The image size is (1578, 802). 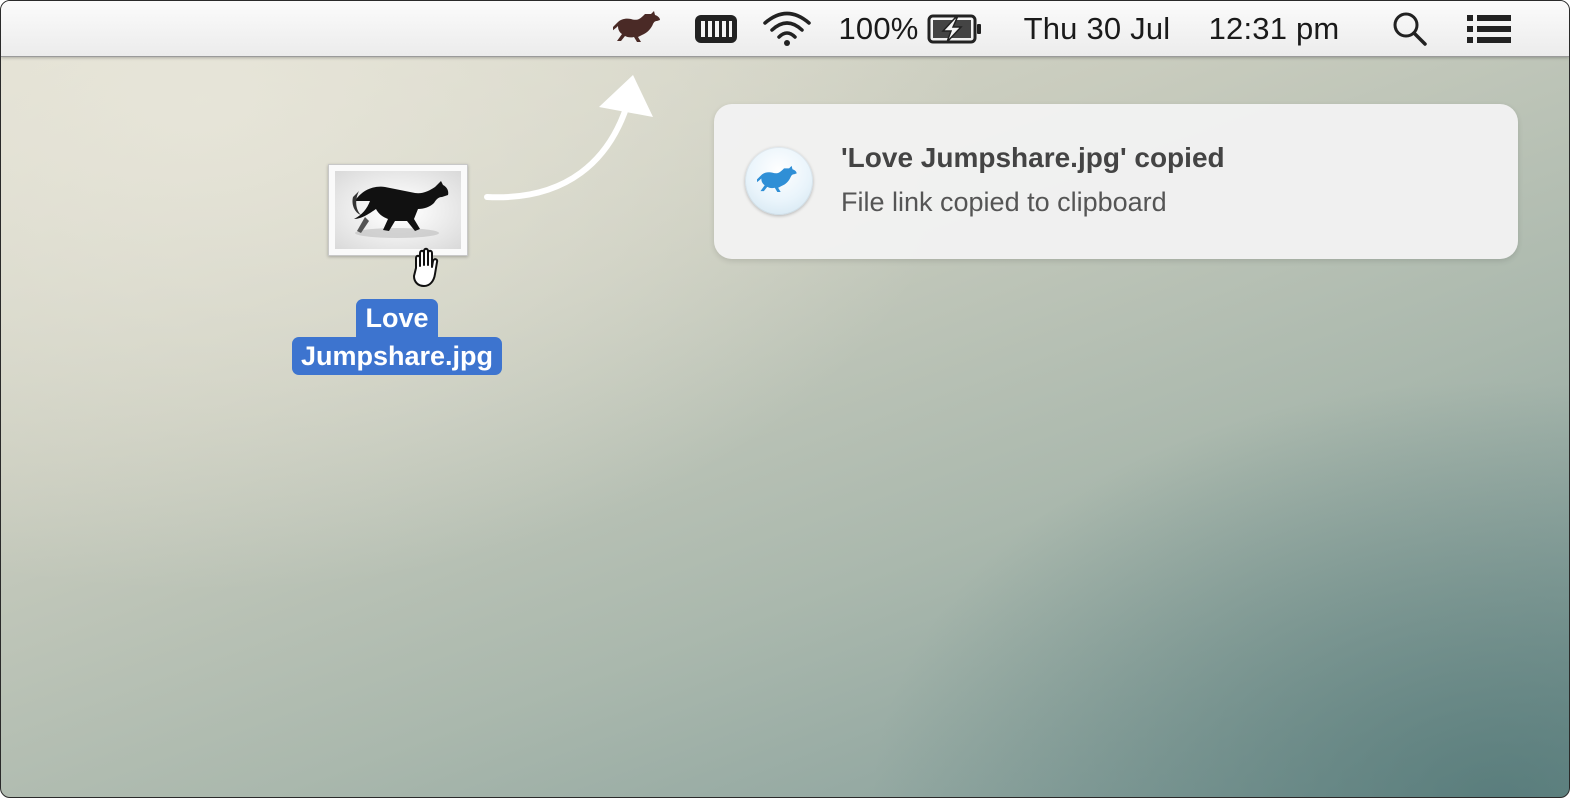 What do you see at coordinates (568, 138) in the screenshot?
I see `curved-arrow` at bounding box center [568, 138].